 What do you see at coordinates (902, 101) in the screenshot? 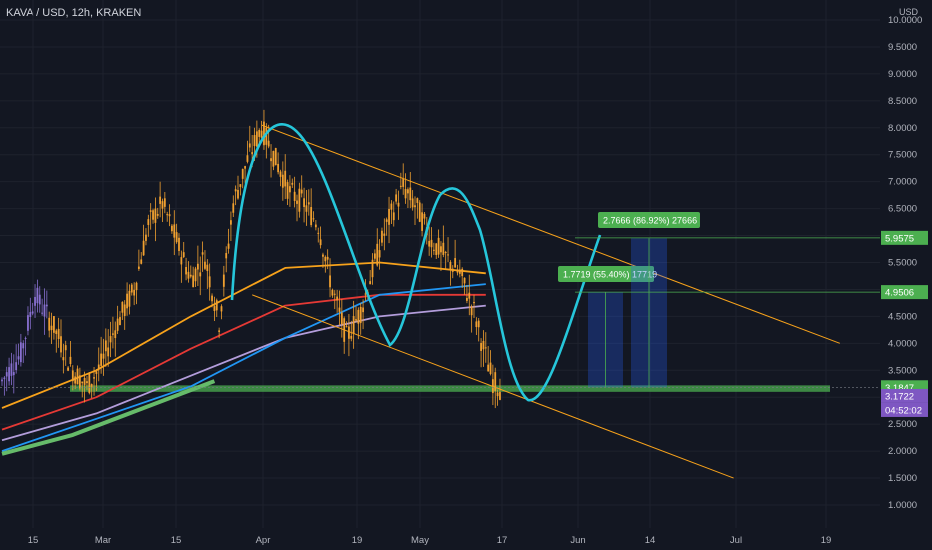
I see `price-tick-label: 8.5000` at bounding box center [902, 101].